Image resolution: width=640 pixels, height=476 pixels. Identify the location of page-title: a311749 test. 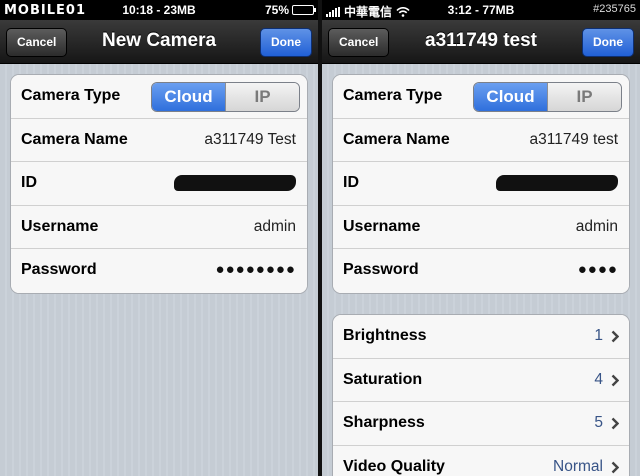
(481, 40).